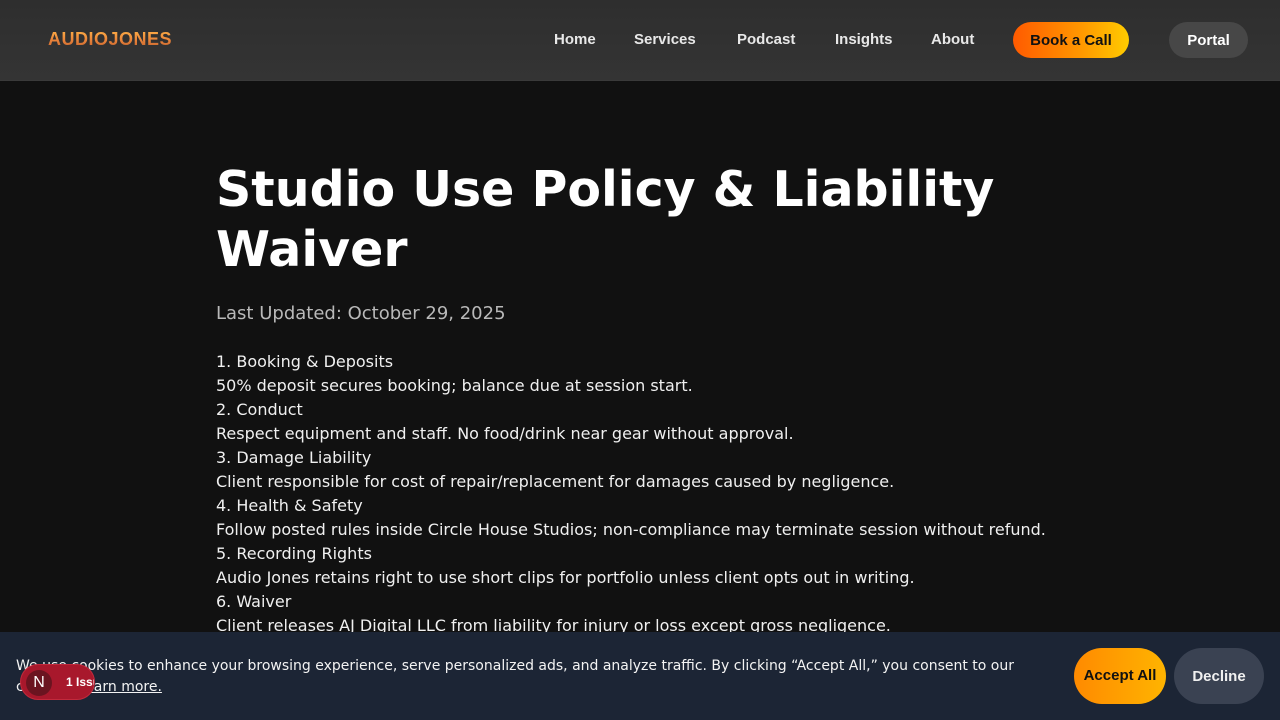 The height and width of the screenshot is (720, 1280). What do you see at coordinates (575, 39) in the screenshot?
I see `nav-home: Home` at bounding box center [575, 39].